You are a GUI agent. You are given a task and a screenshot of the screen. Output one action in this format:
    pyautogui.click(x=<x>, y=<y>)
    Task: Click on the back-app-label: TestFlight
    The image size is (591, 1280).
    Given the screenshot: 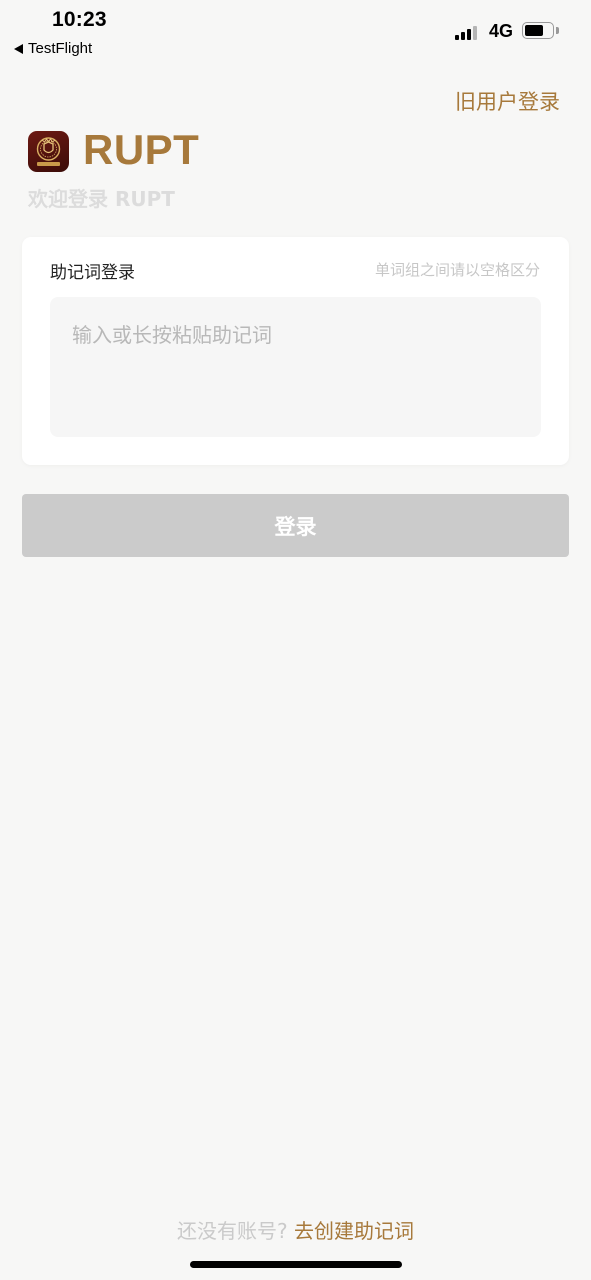 What is the action you would take?
    pyautogui.click(x=60, y=48)
    